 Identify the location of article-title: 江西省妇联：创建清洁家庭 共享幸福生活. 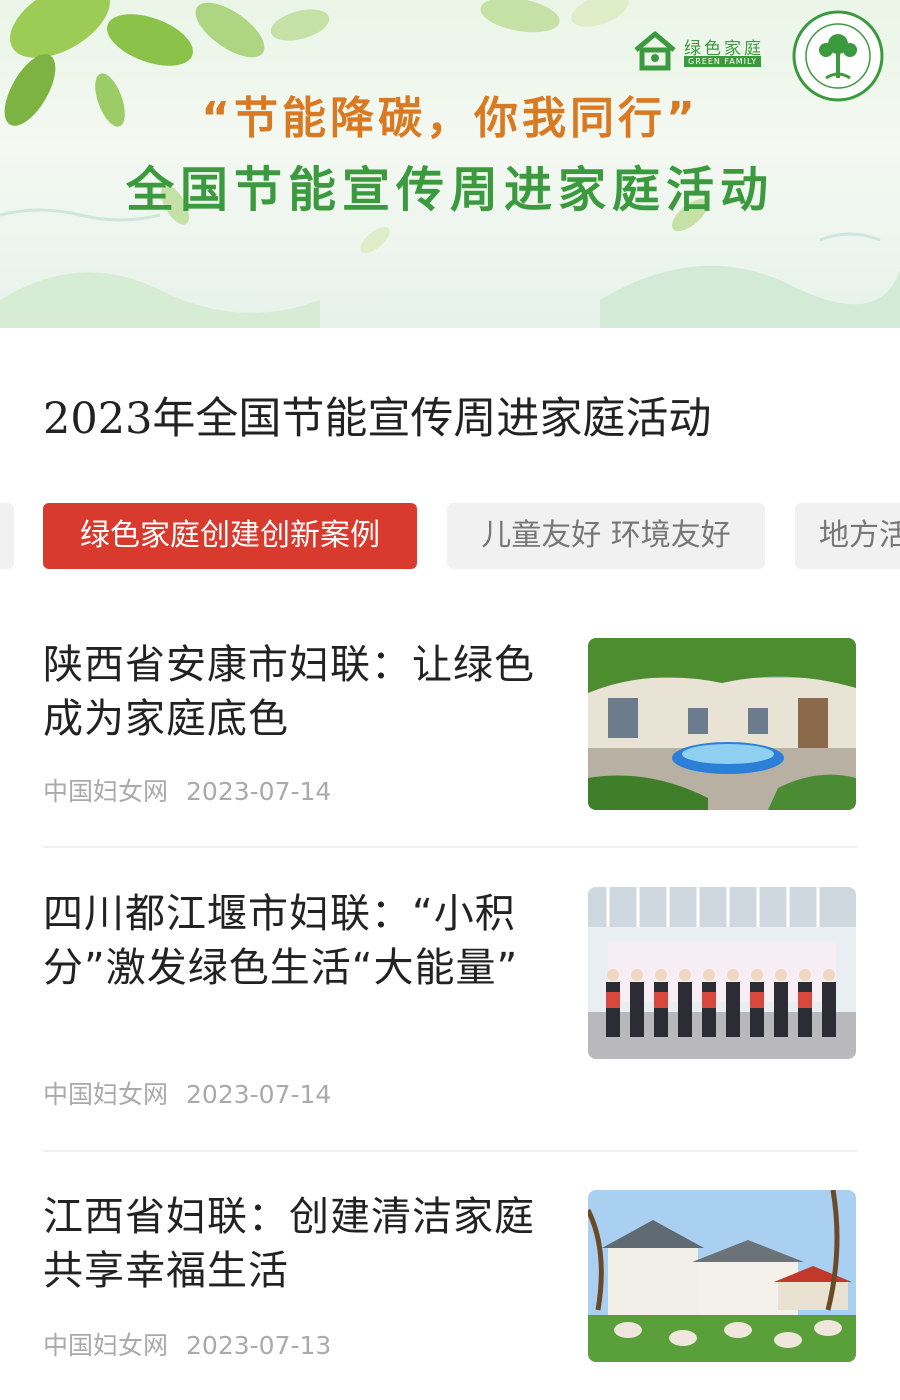
(293, 1244).